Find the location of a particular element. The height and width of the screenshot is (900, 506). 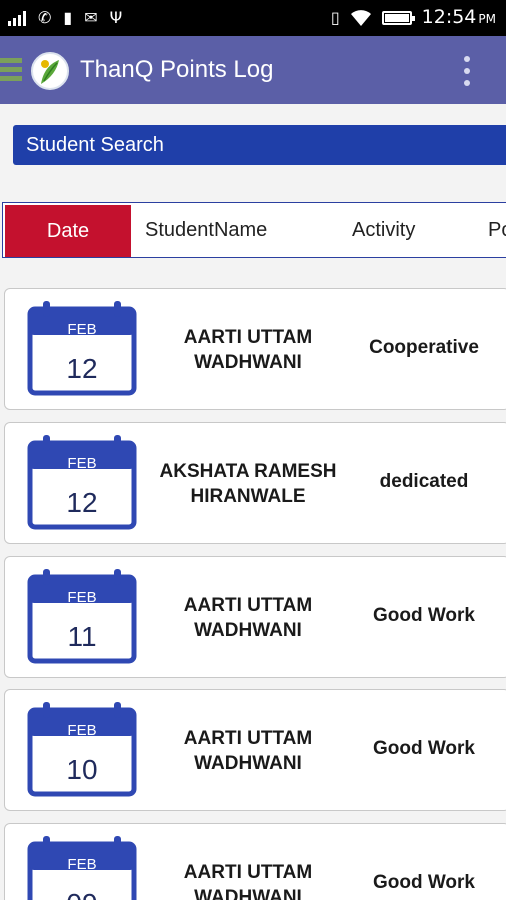

status-left-icons: ✆ ▮ ✉ Ψ is located at coordinates (65, 18).